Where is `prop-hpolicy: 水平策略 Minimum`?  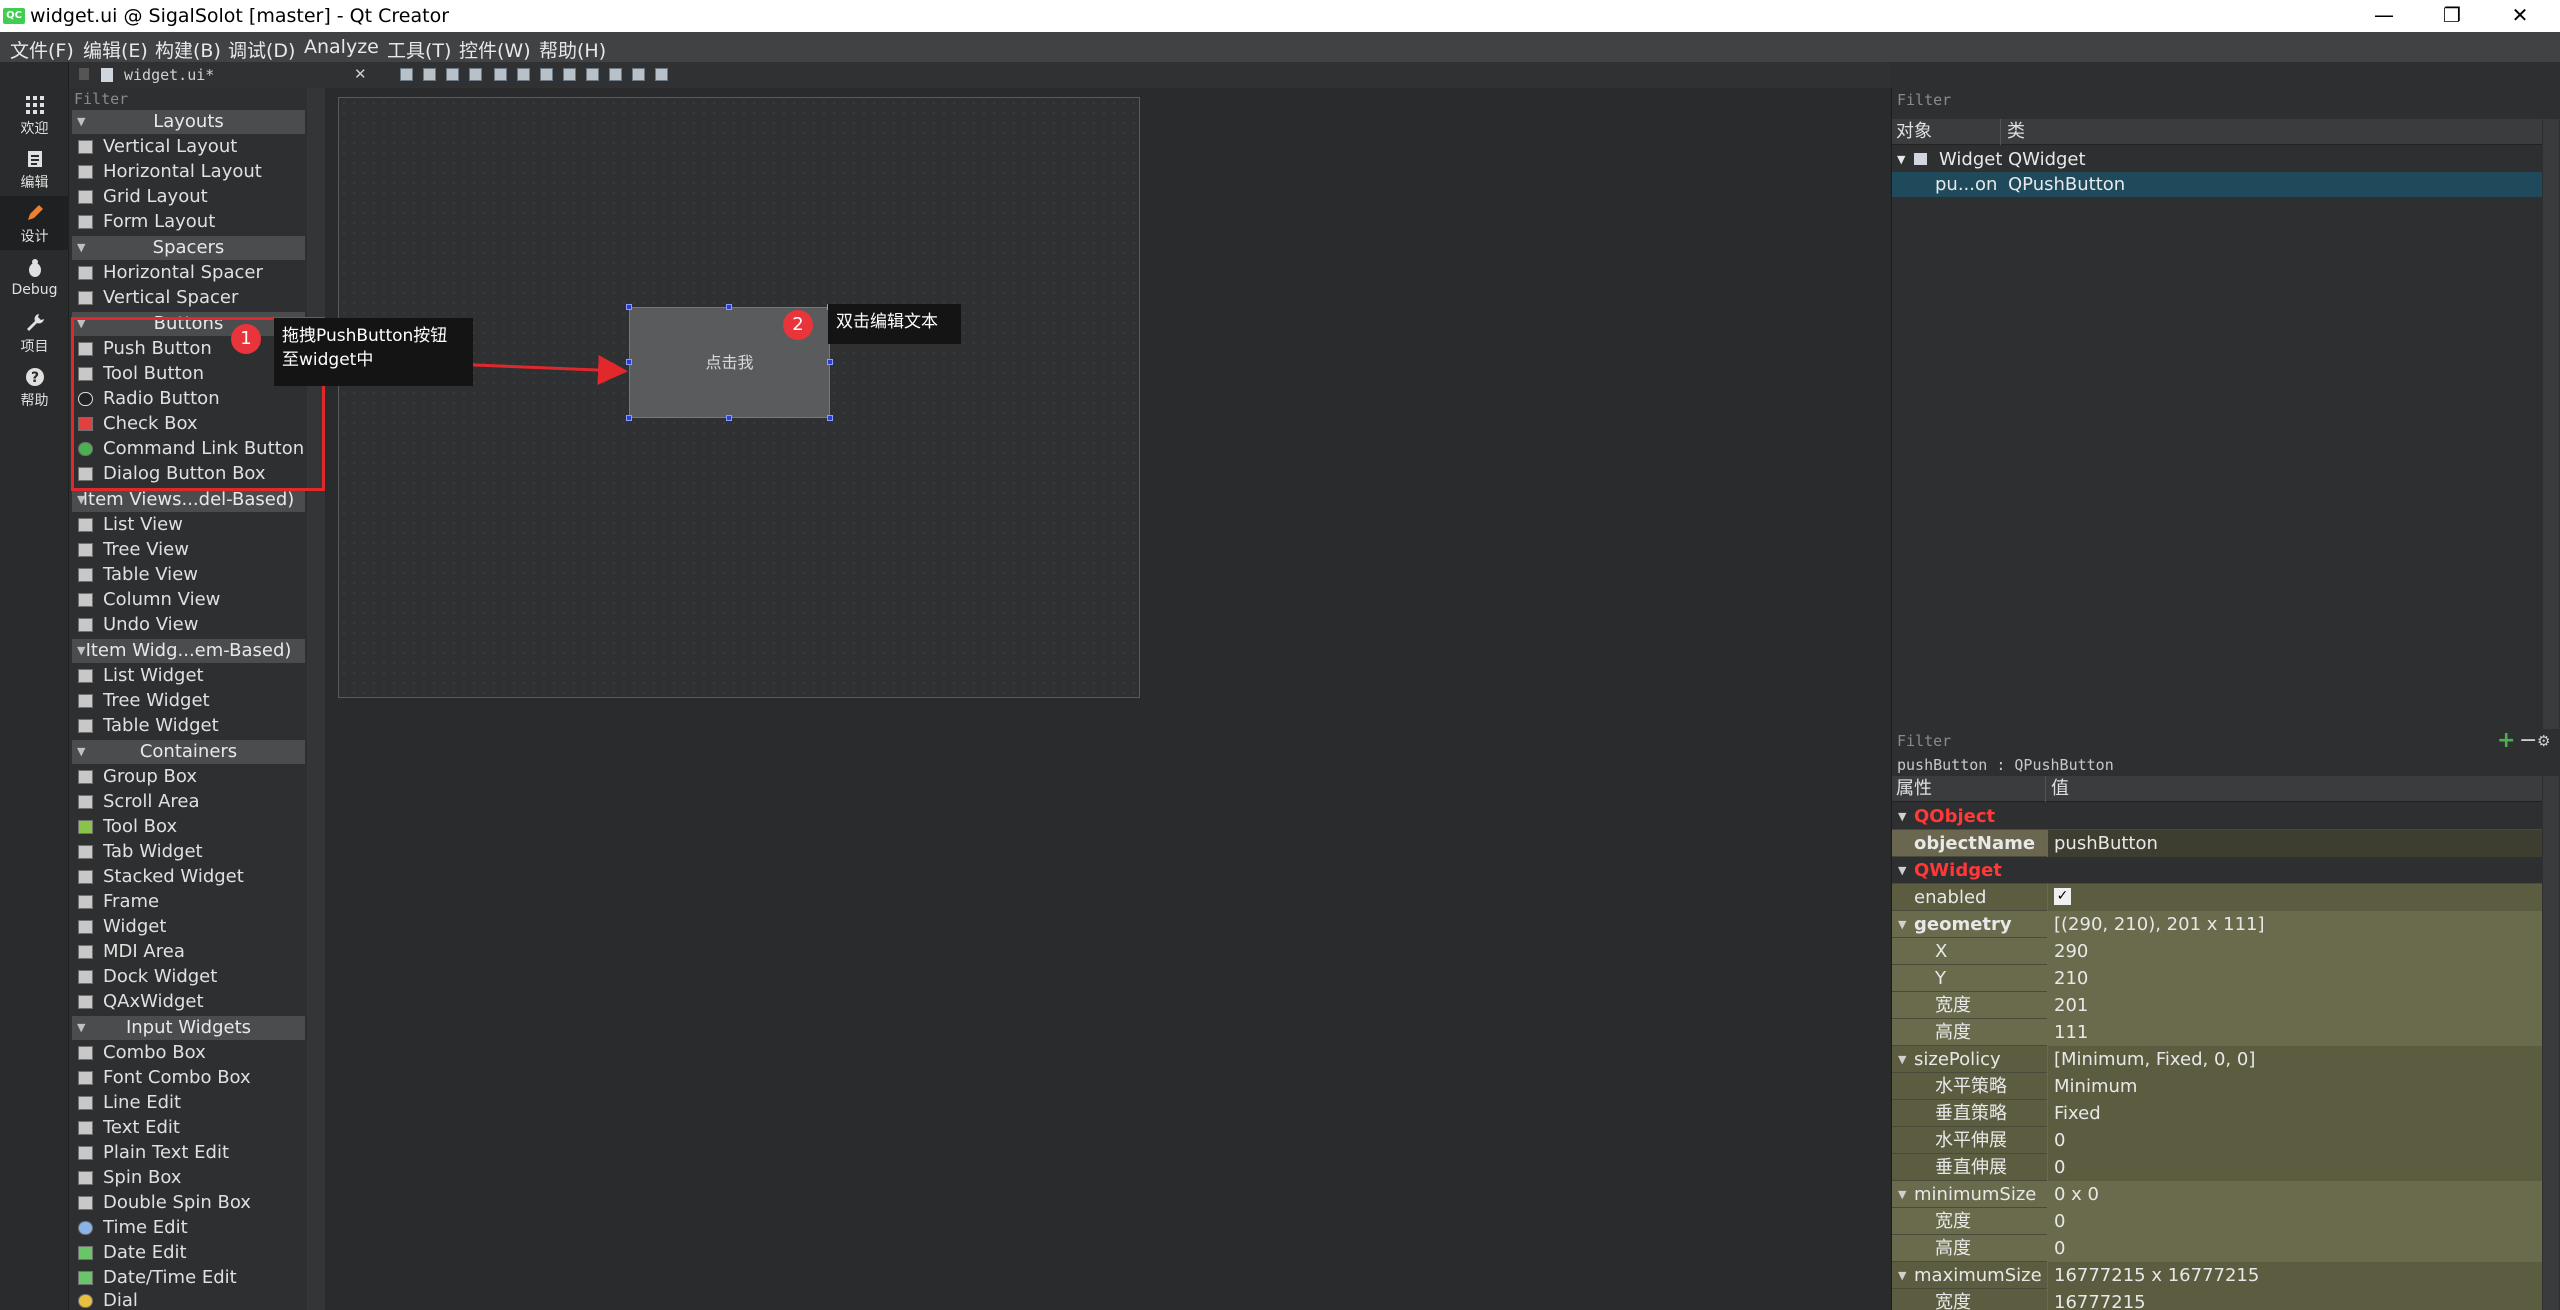
prop-hpolicy: 水平策略 Minimum is located at coordinates (2217, 1086).